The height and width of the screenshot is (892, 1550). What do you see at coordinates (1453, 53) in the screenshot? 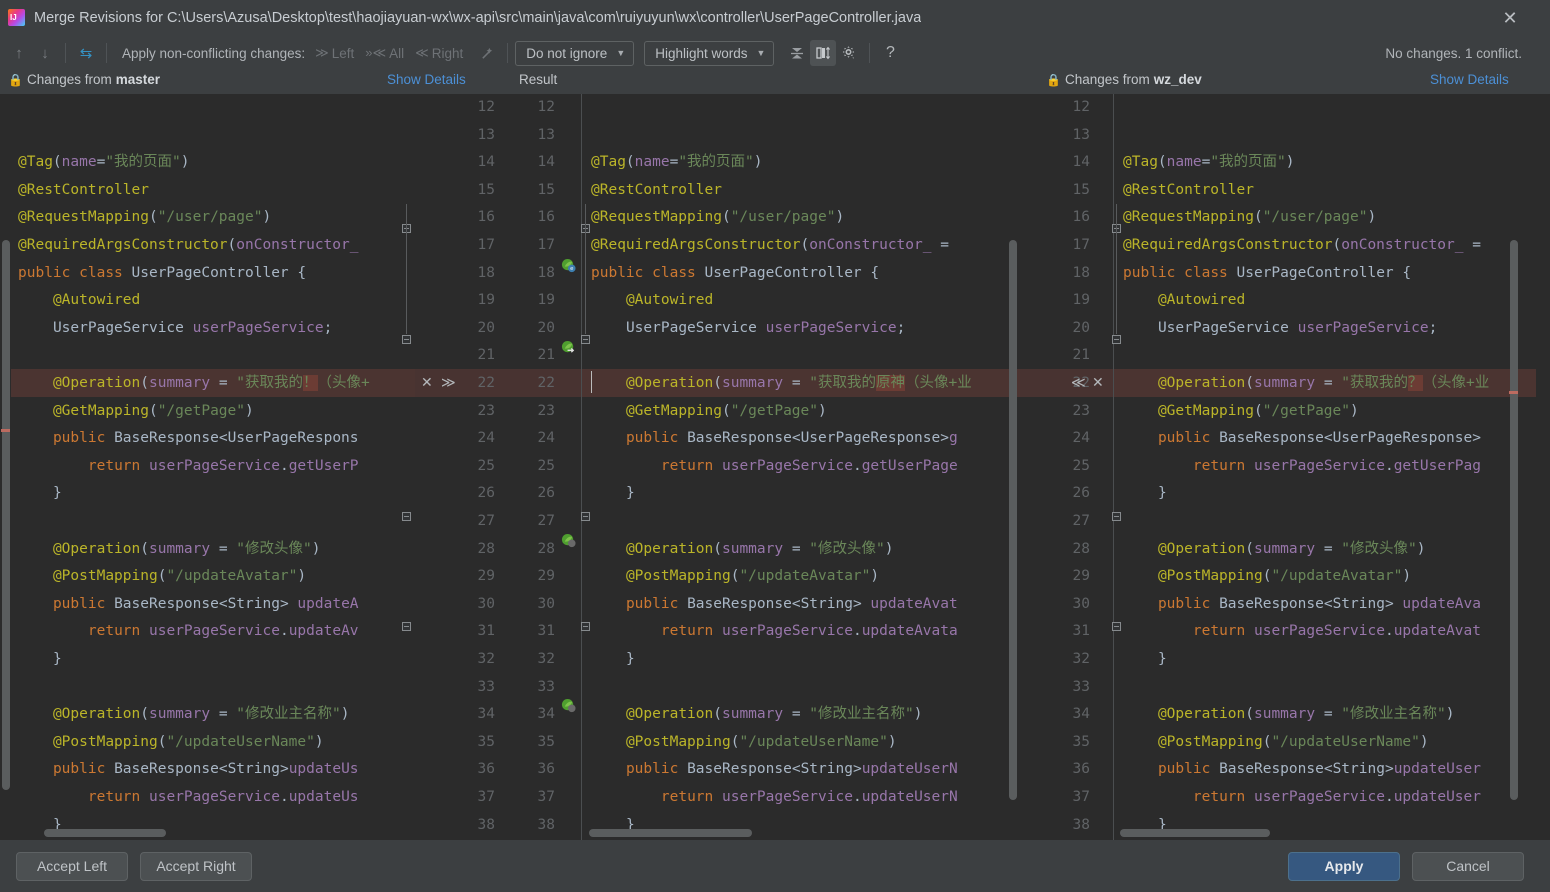
I see `diff-status-text: No changes. 1 conflict.` at bounding box center [1453, 53].